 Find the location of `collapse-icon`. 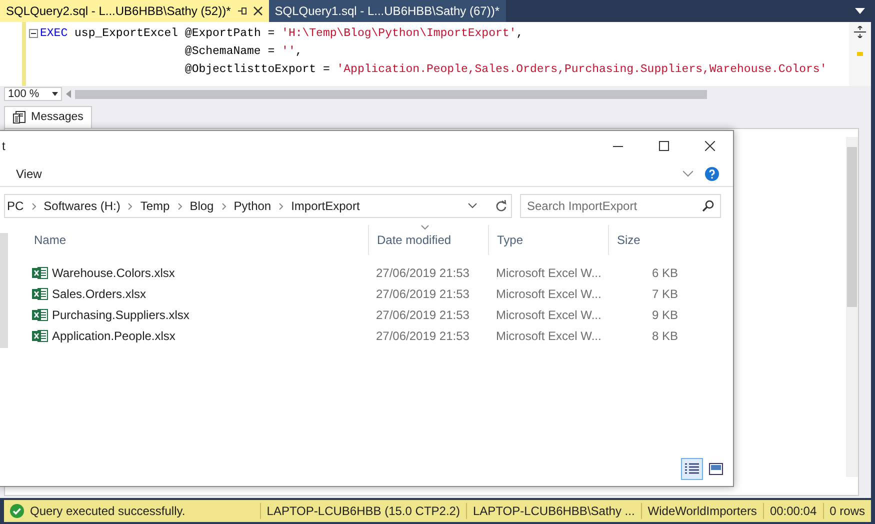

collapse-icon is located at coordinates (33, 33).